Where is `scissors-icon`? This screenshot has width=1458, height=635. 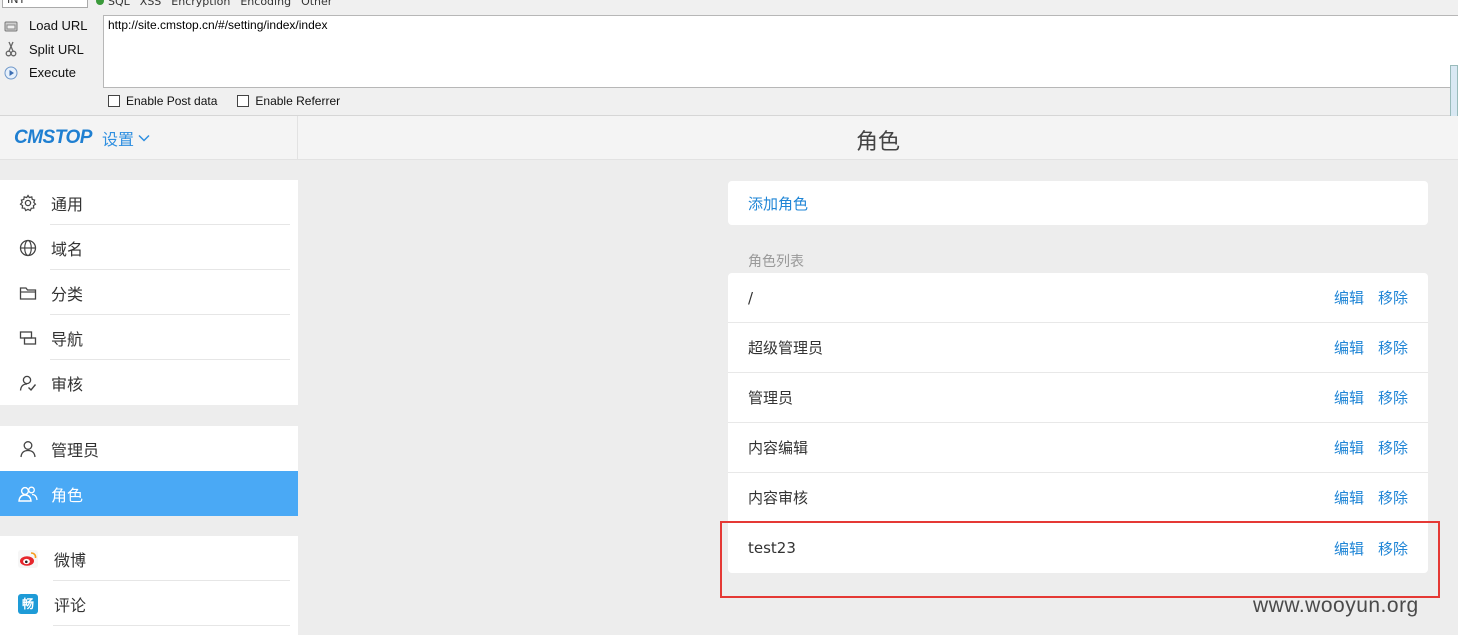
scissors-icon is located at coordinates (11, 49).